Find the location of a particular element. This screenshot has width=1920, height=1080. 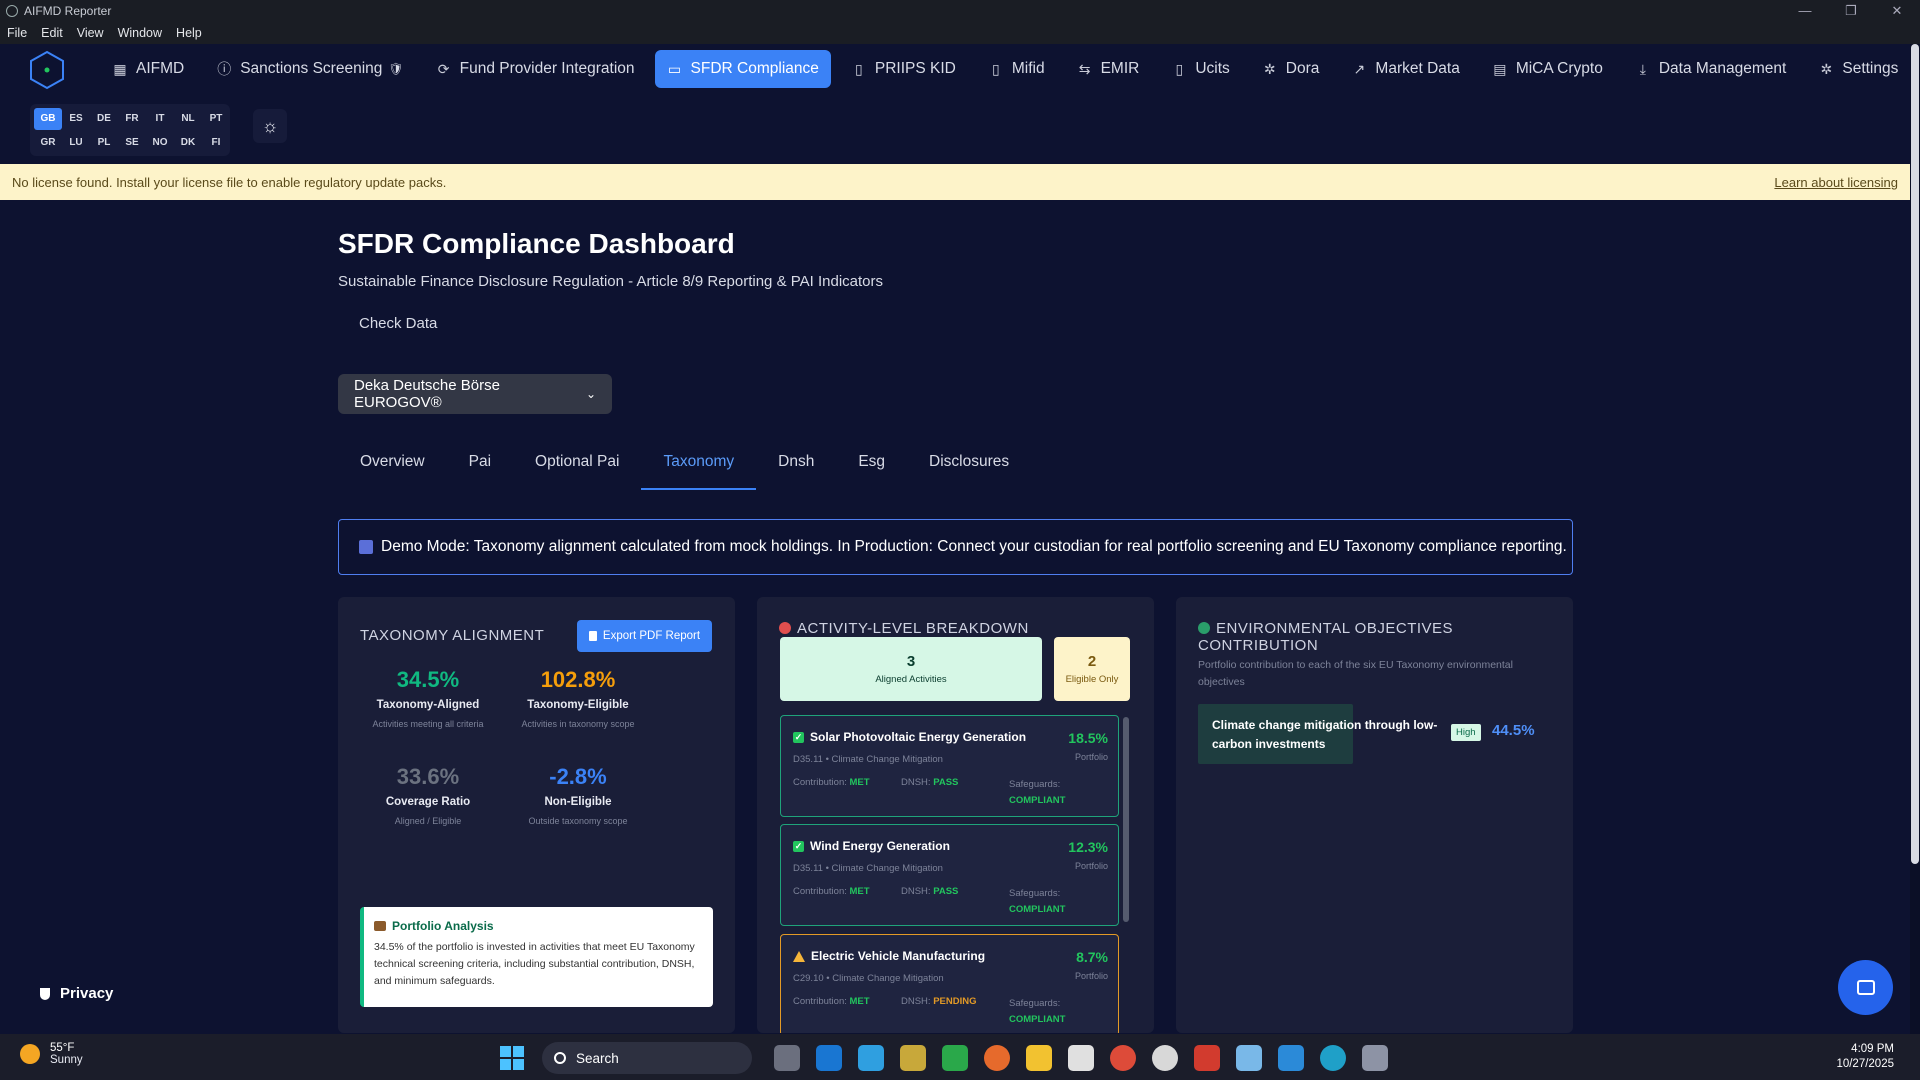

activity-name-label: Solar Photovoltaic Energy Generation is located at coordinates (918, 737).